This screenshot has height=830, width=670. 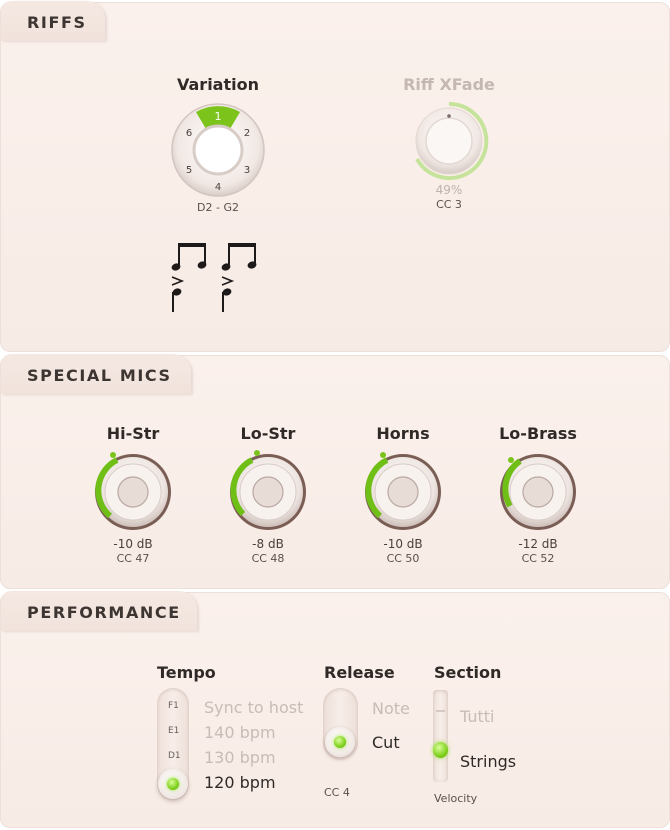 What do you see at coordinates (403, 492) in the screenshot?
I see `mic-horns-knob` at bounding box center [403, 492].